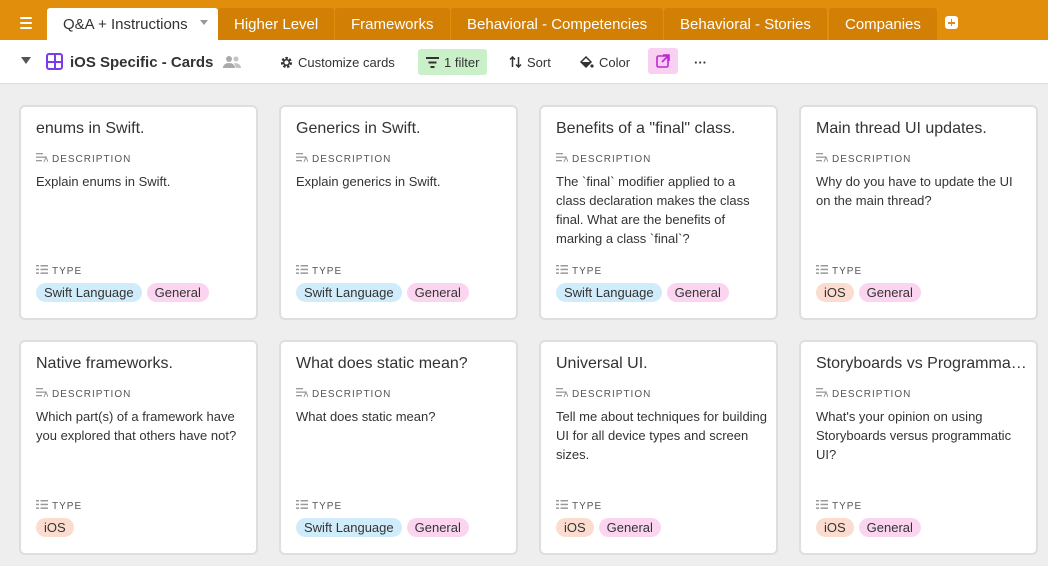 The width and height of the screenshot is (1048, 566). I want to click on tab-higher-level: Higher Level, so click(276, 24).